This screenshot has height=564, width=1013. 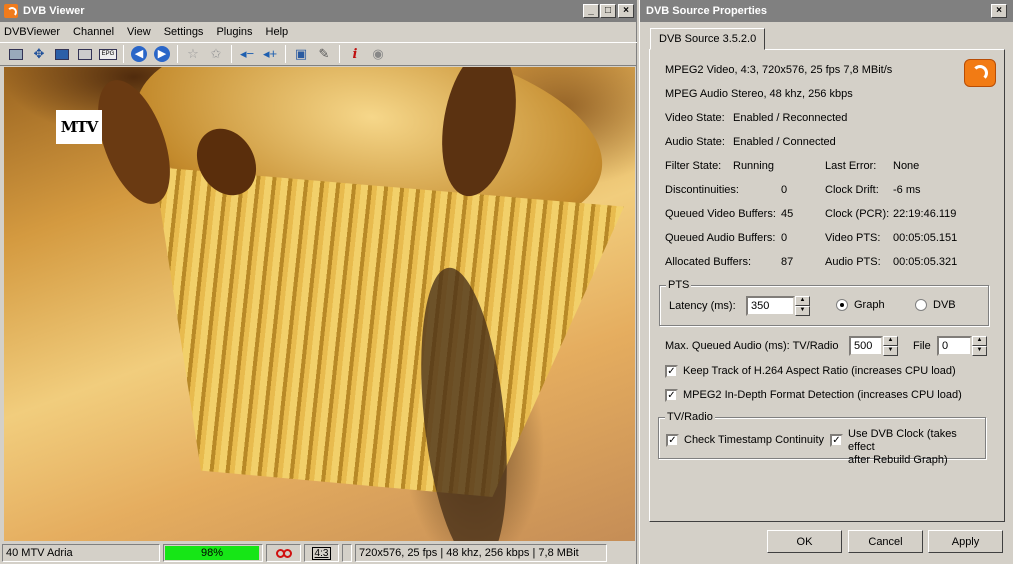 What do you see at coordinates (679, 285) in the screenshot?
I see `pts-legend: PTS` at bounding box center [679, 285].